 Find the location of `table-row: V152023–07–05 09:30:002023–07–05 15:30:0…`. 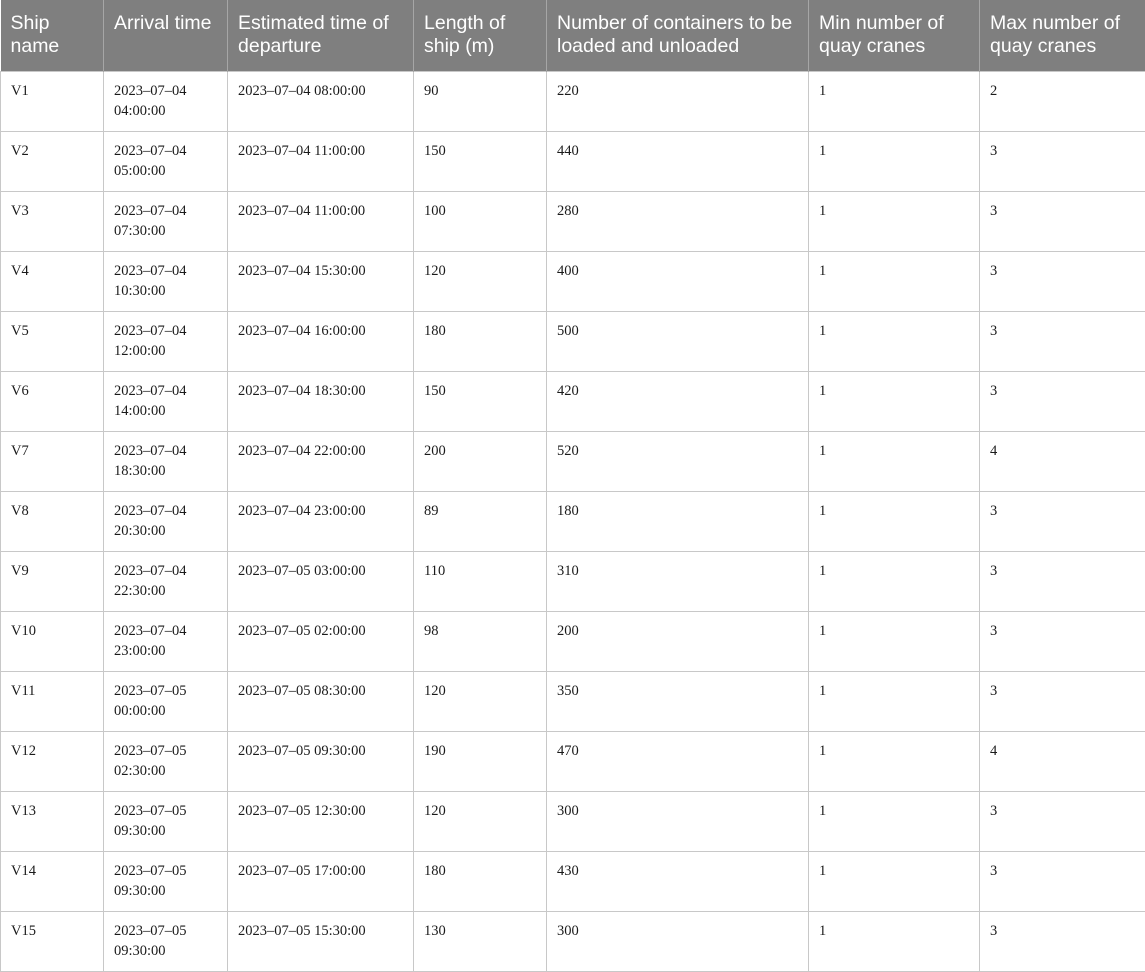

table-row: V152023–07–05 09:30:002023–07–05 15:30:0… is located at coordinates (573, 942).